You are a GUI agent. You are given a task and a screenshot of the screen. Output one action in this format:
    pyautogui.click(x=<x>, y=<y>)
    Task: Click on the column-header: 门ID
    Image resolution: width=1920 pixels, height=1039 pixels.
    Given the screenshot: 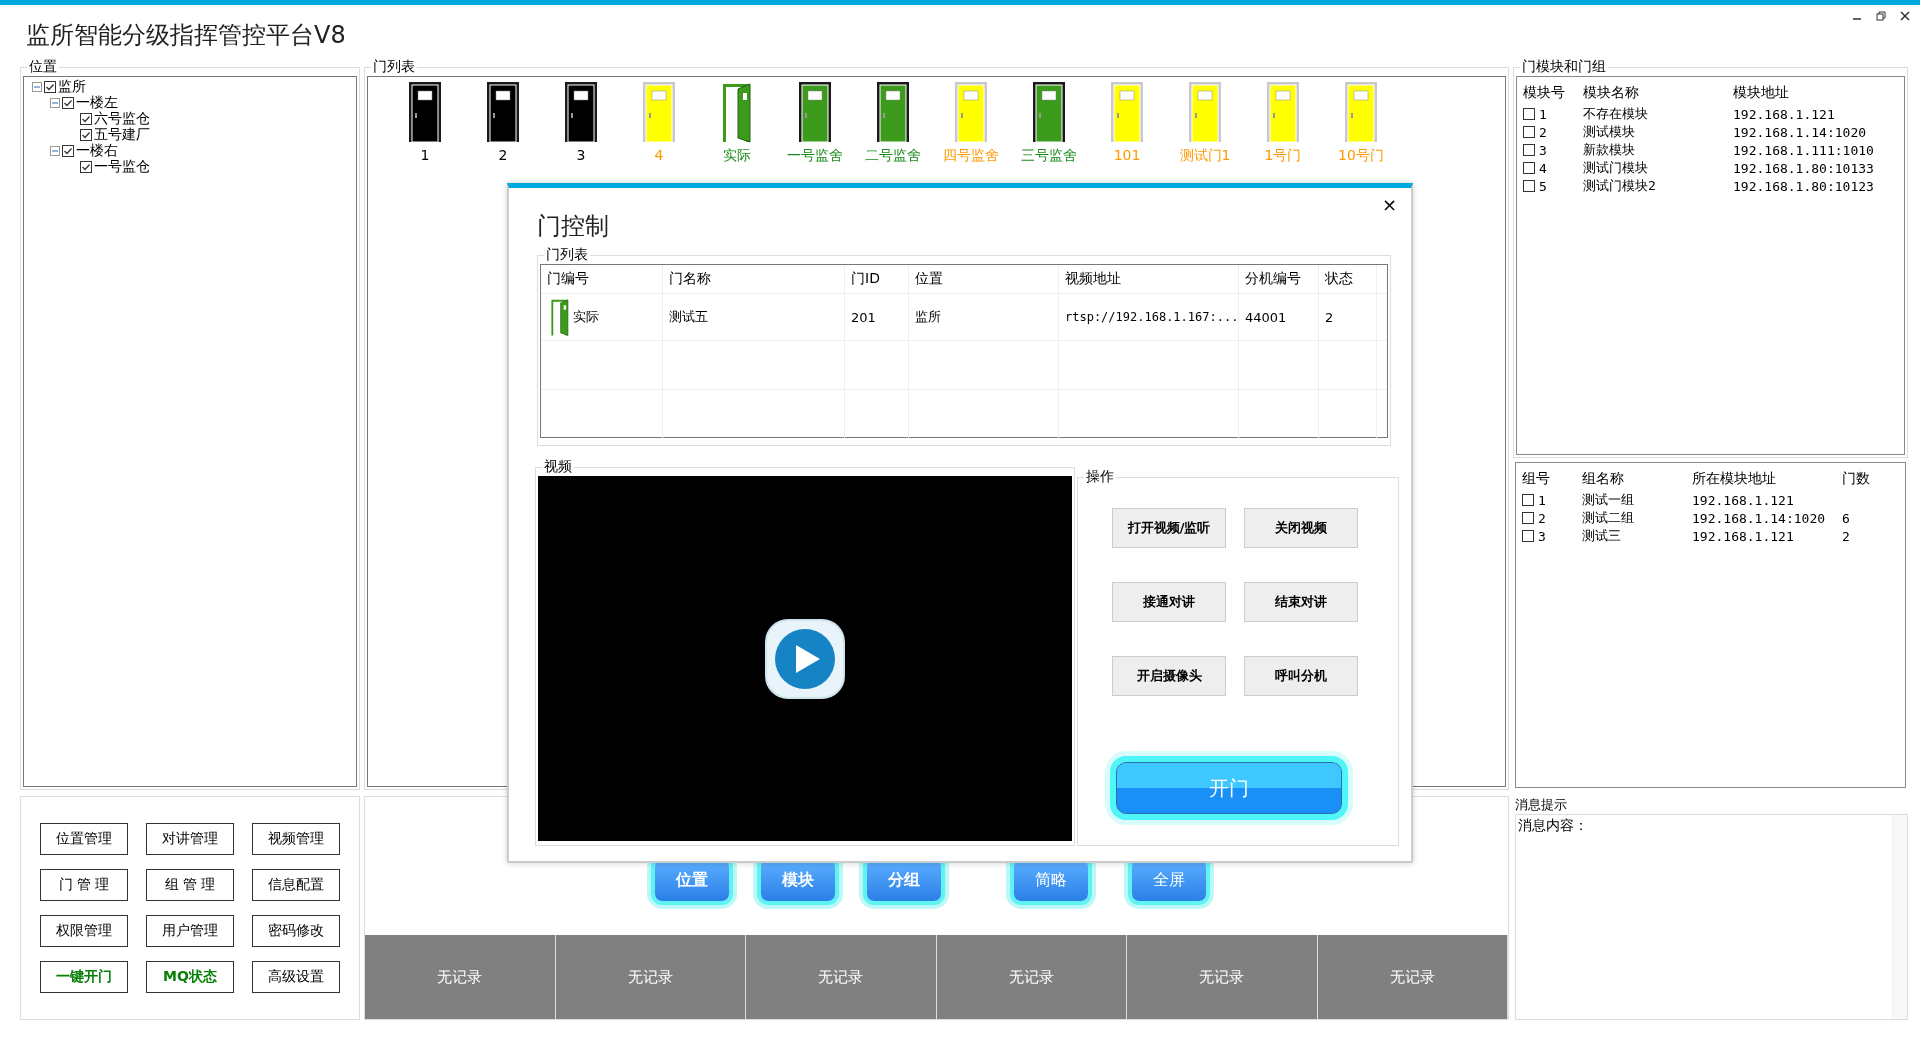 What is the action you would take?
    pyautogui.click(x=877, y=279)
    